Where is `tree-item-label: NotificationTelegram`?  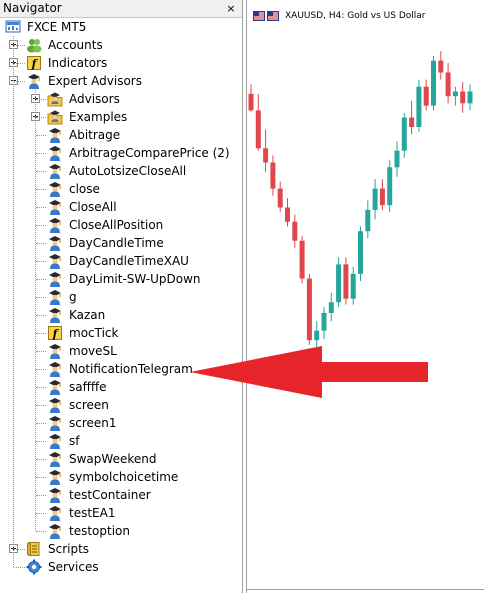 tree-item-label: NotificationTelegram is located at coordinates (131, 369).